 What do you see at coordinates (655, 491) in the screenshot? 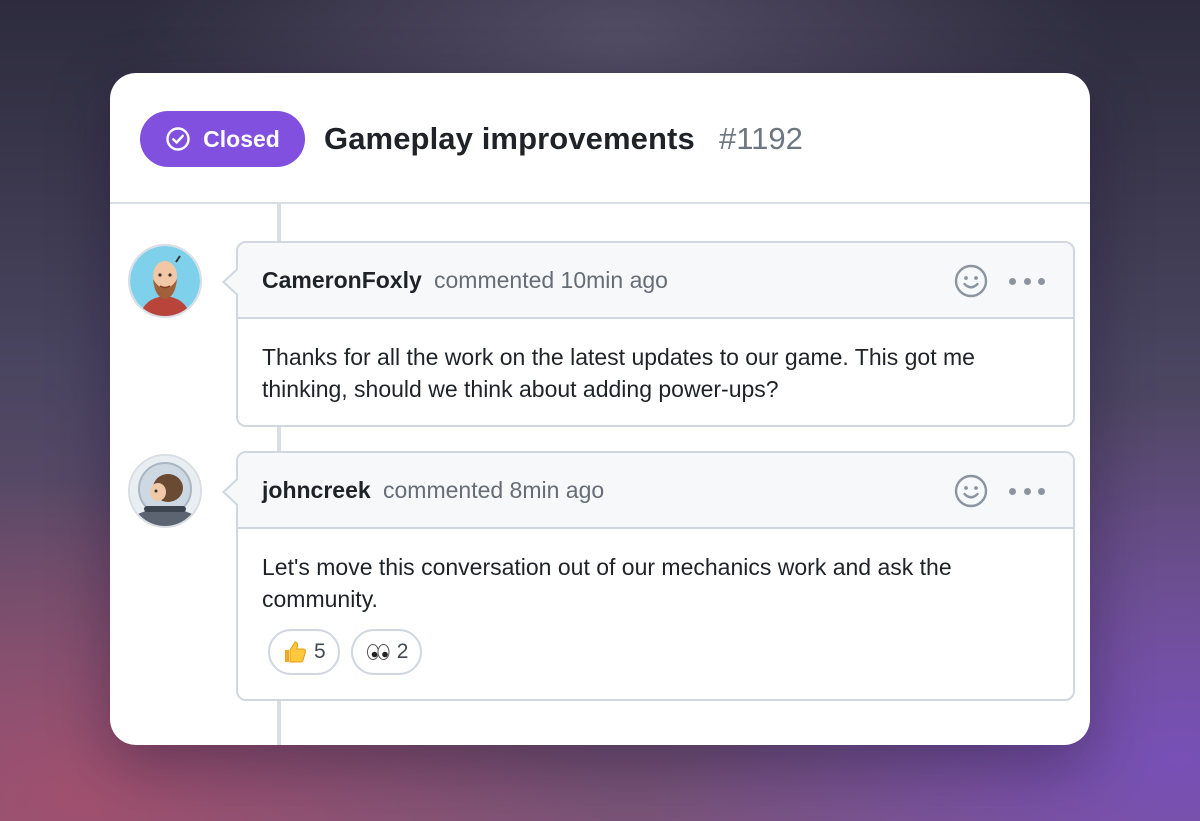
I see `comment-header: johncreek commented 8min ago` at bounding box center [655, 491].